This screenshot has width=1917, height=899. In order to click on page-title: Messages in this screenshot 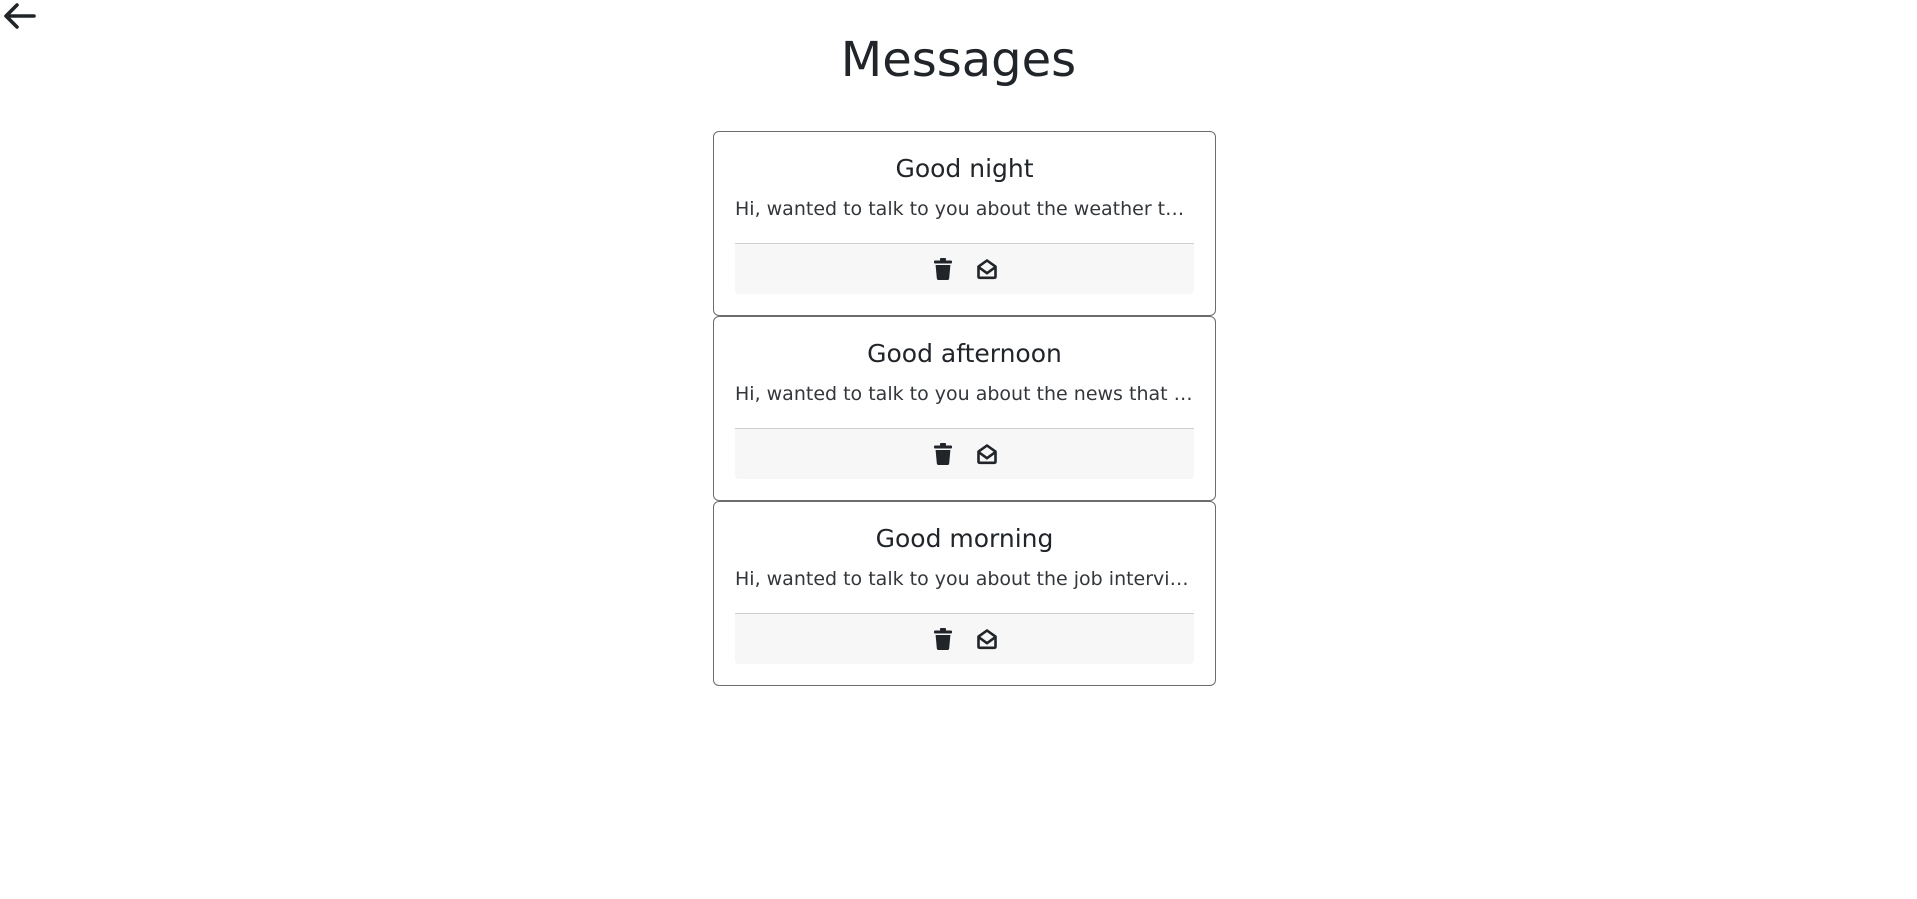, I will do `click(958, 60)`.